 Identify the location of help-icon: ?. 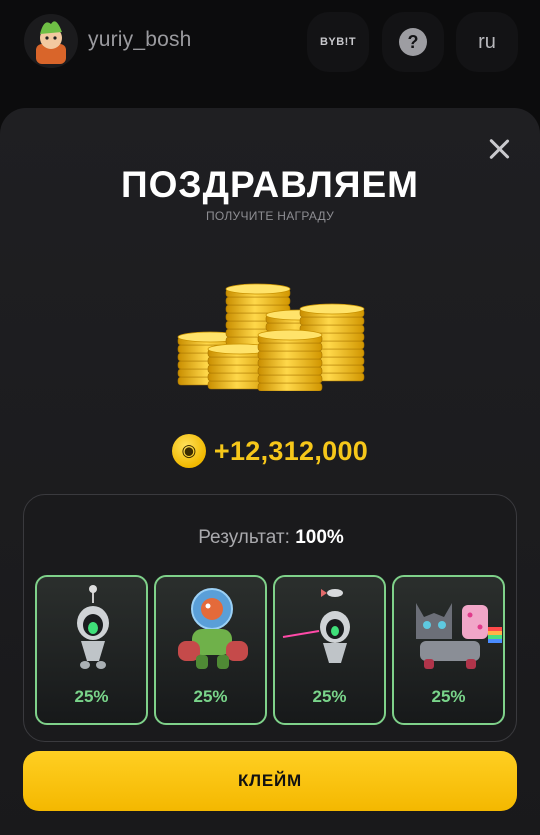
(413, 42).